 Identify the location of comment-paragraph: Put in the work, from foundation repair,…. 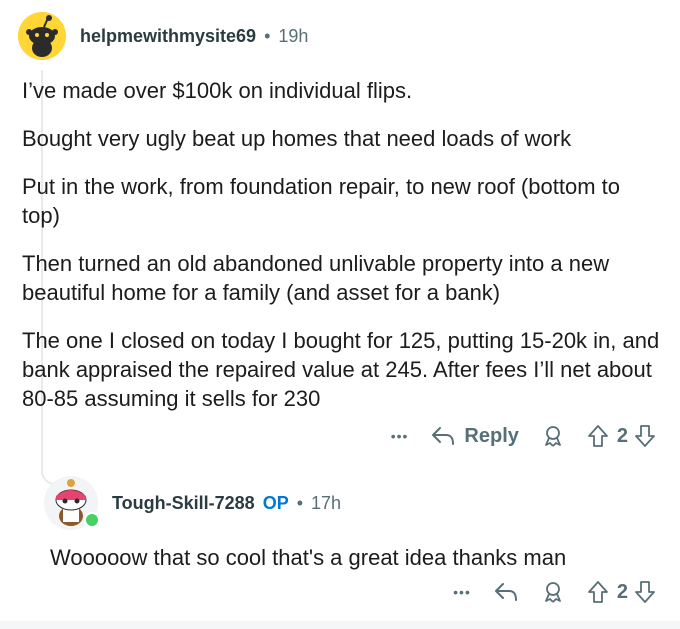
(321, 201).